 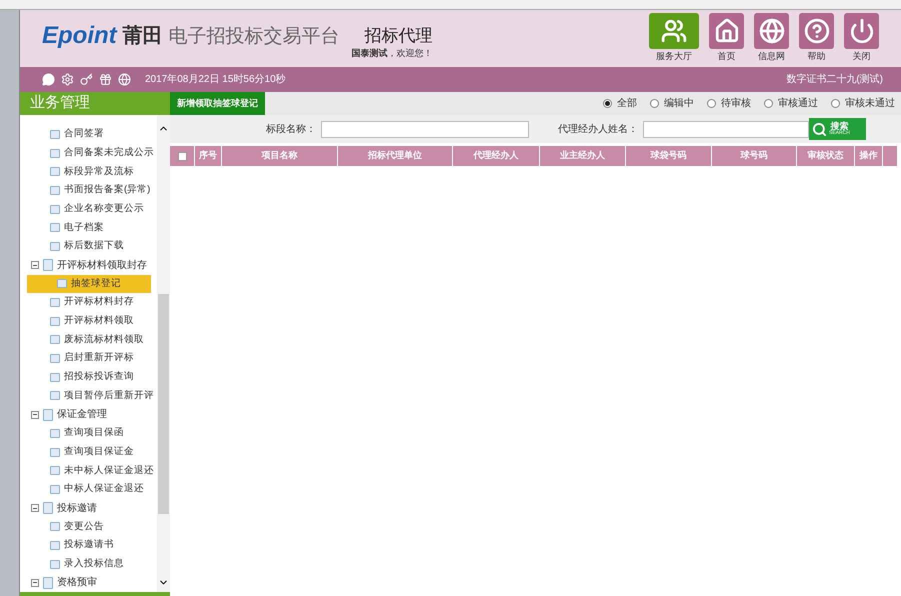 I want to click on column-header: 球号码, so click(x=754, y=156).